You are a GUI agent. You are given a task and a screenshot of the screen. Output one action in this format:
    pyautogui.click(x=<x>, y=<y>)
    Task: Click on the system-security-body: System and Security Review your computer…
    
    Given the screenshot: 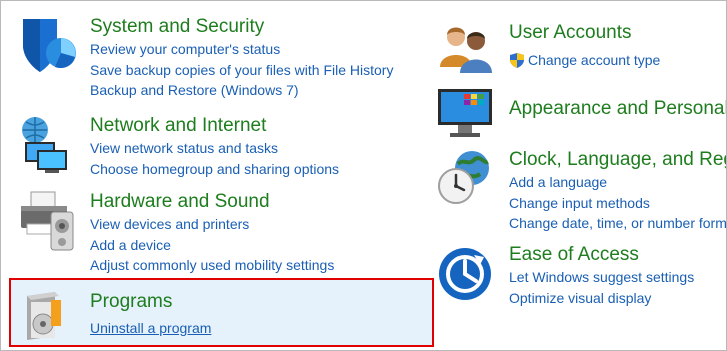 What is the action you would take?
    pyautogui.click(x=241, y=58)
    